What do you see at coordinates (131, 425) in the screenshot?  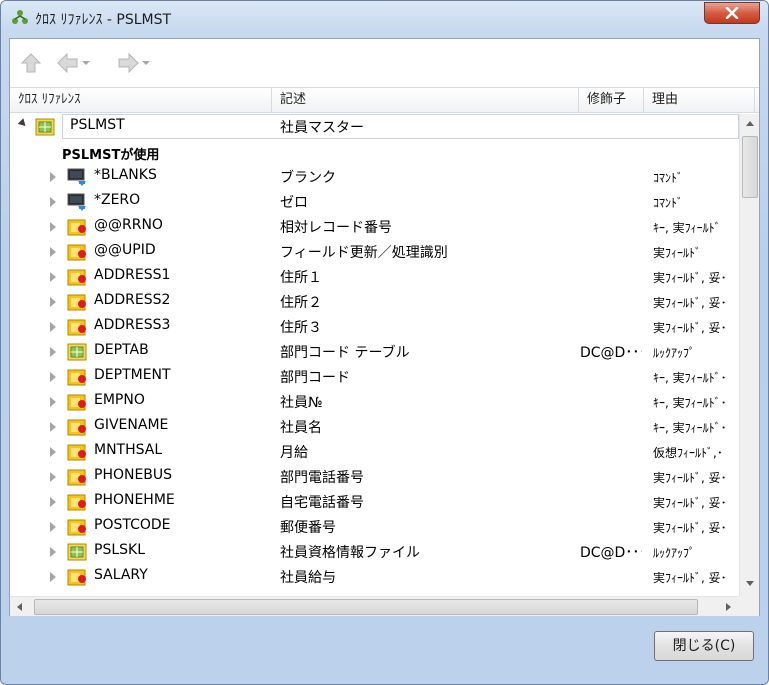 I see `item-name: GIVENAME` at bounding box center [131, 425].